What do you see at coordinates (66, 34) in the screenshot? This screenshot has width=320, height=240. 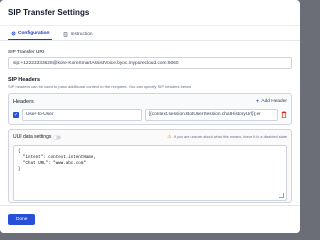 I see `document-icon` at bounding box center [66, 34].